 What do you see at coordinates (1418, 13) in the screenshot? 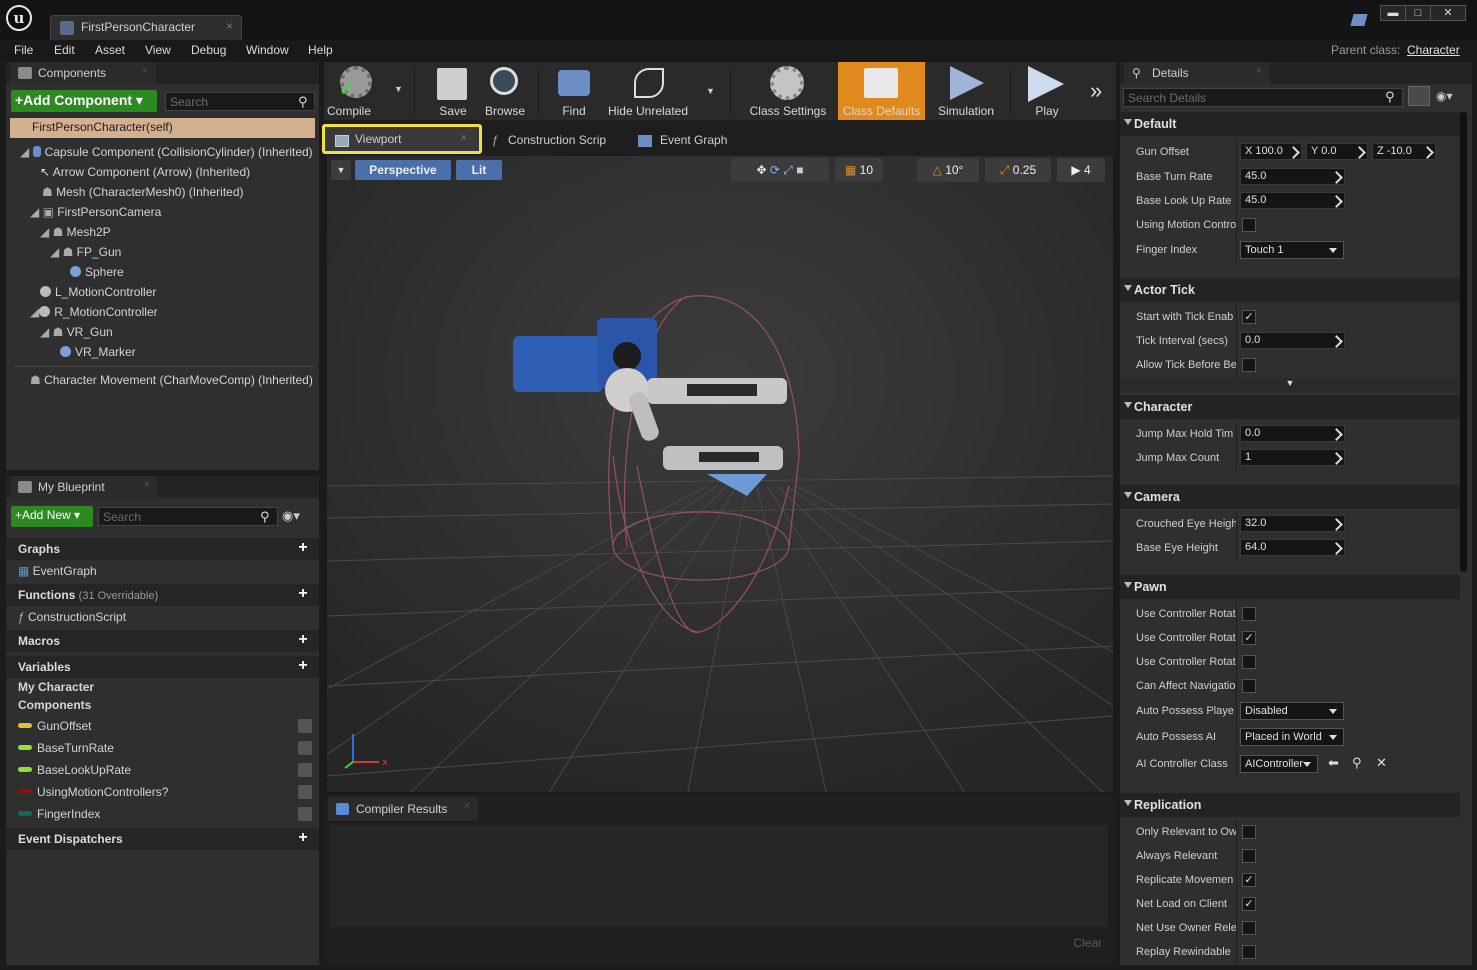
I see `maximize-button: □` at bounding box center [1418, 13].